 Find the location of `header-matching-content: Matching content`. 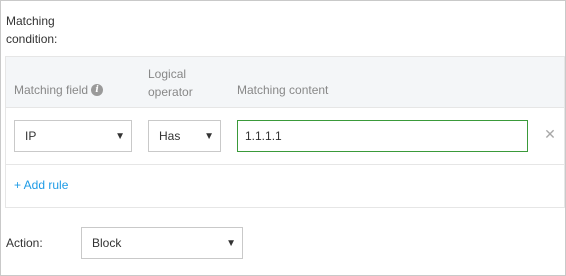

header-matching-content: Matching content is located at coordinates (283, 90).